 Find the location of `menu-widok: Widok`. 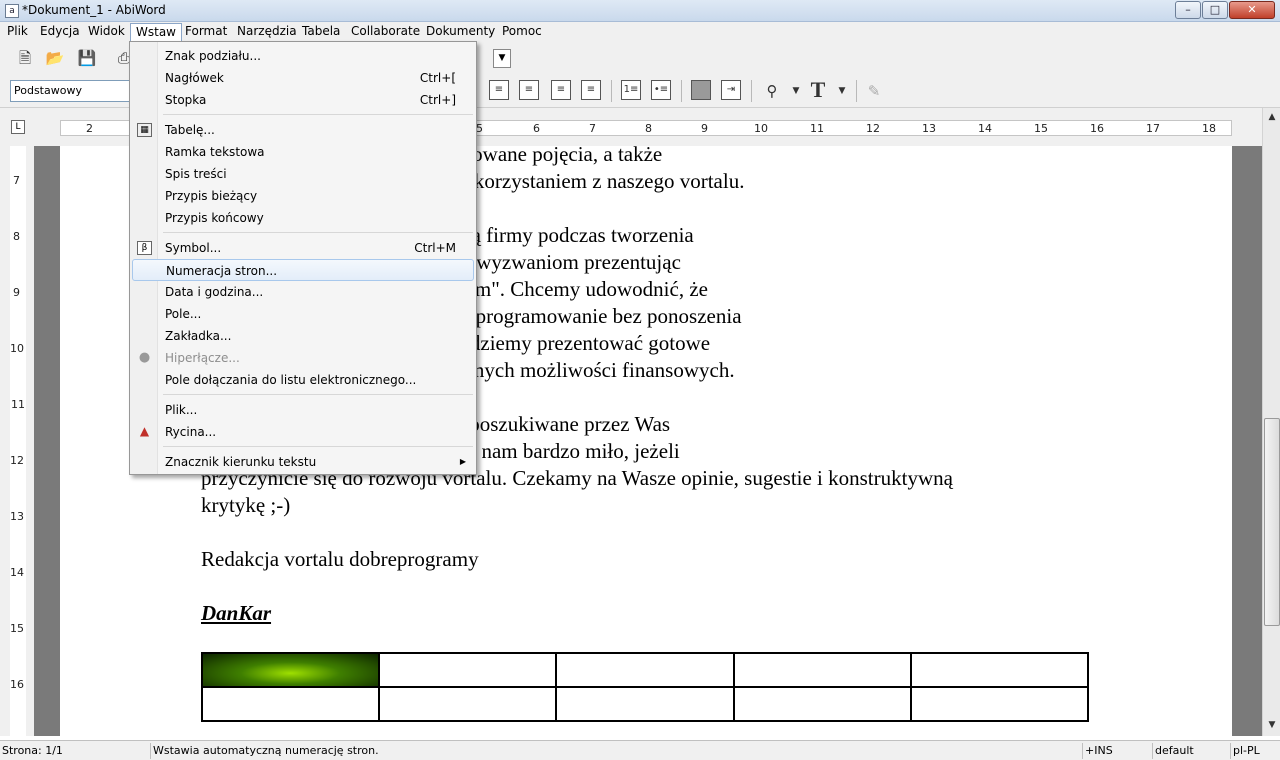

menu-widok: Widok is located at coordinates (106, 32).